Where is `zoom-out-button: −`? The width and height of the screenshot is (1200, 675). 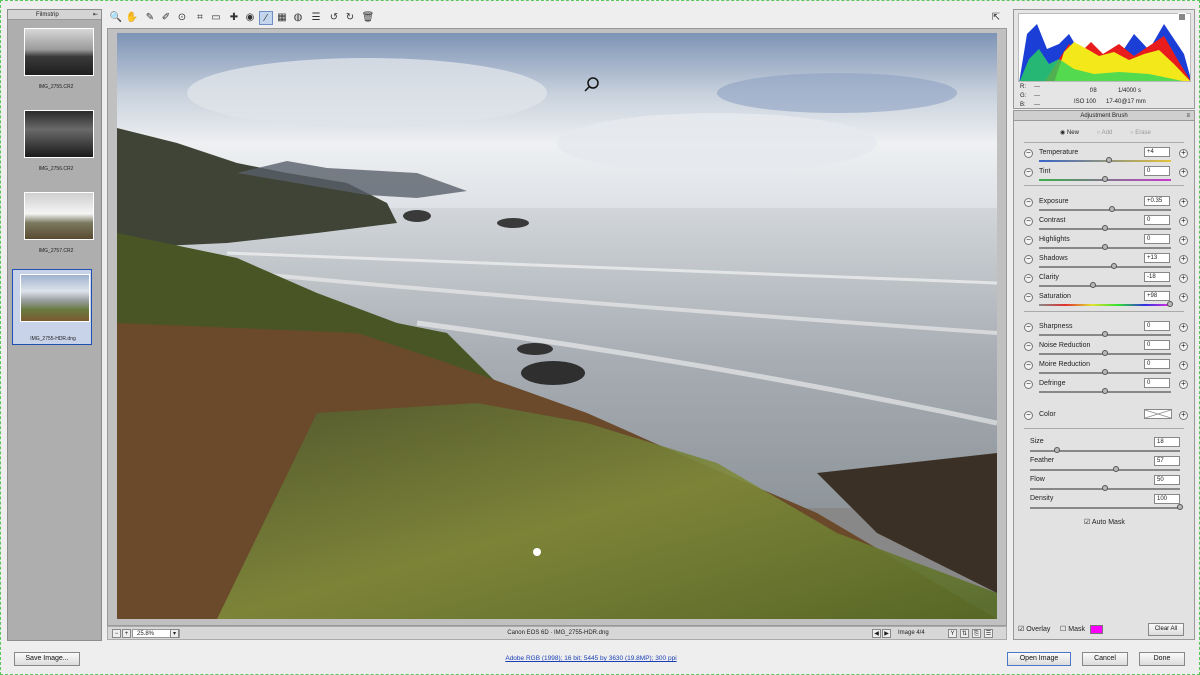 zoom-out-button: − is located at coordinates (116, 633).